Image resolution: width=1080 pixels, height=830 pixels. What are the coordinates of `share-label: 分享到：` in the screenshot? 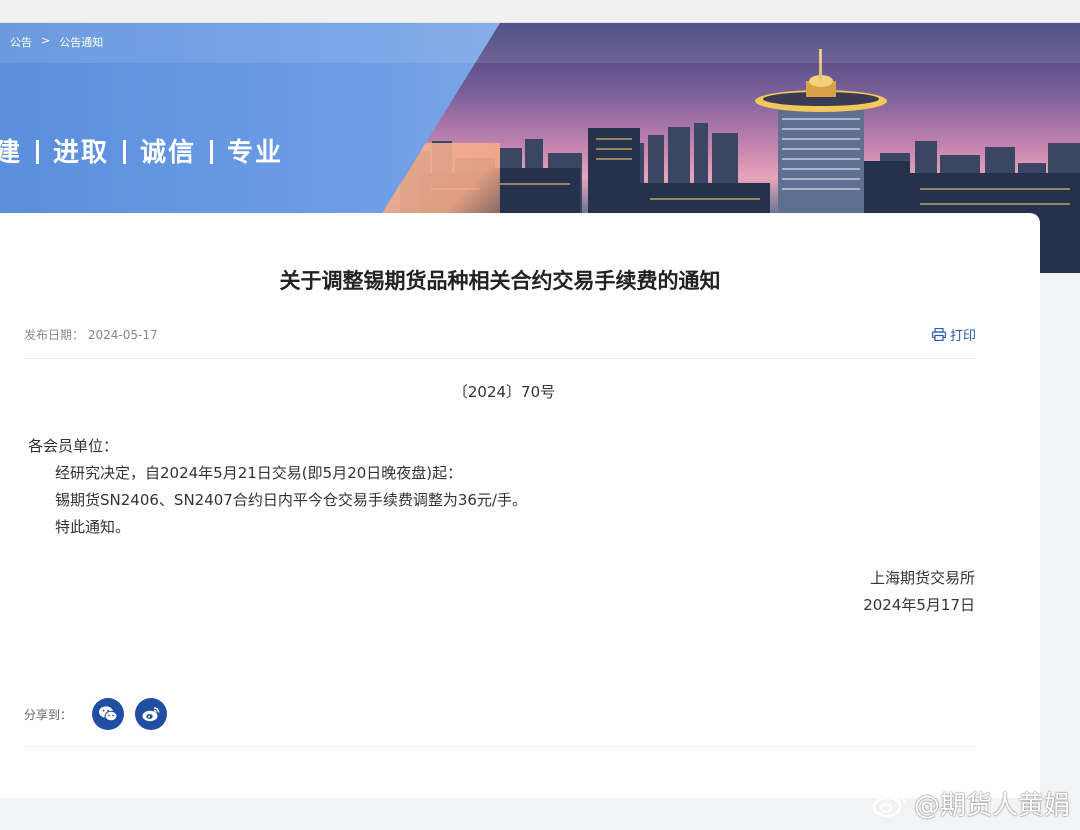 It's located at (48, 714).